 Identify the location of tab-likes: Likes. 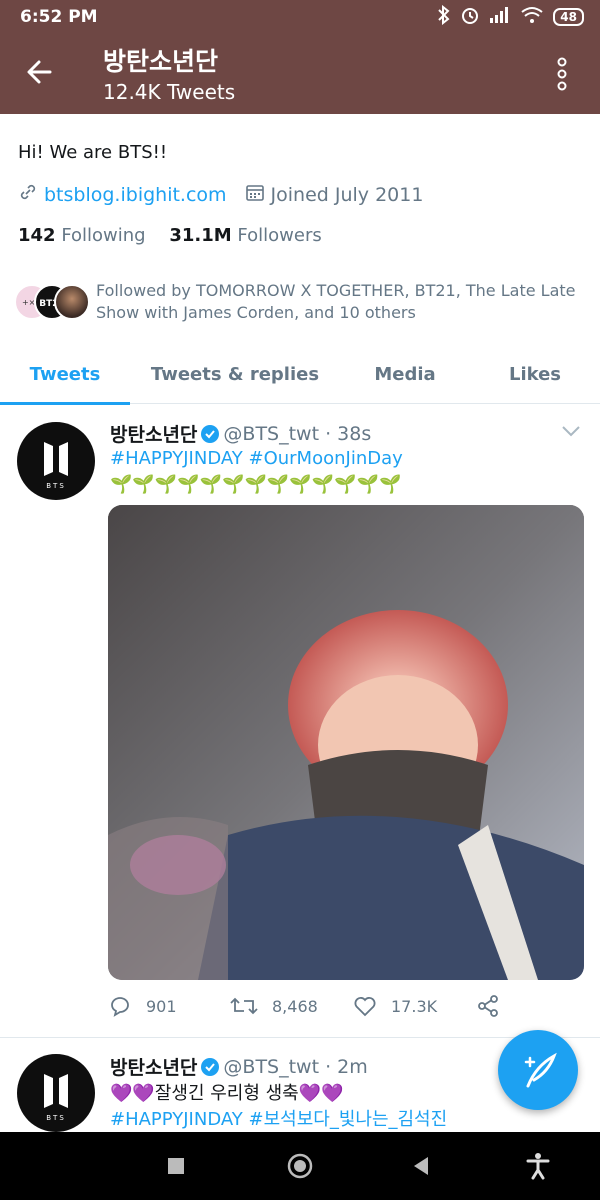
(535, 374).